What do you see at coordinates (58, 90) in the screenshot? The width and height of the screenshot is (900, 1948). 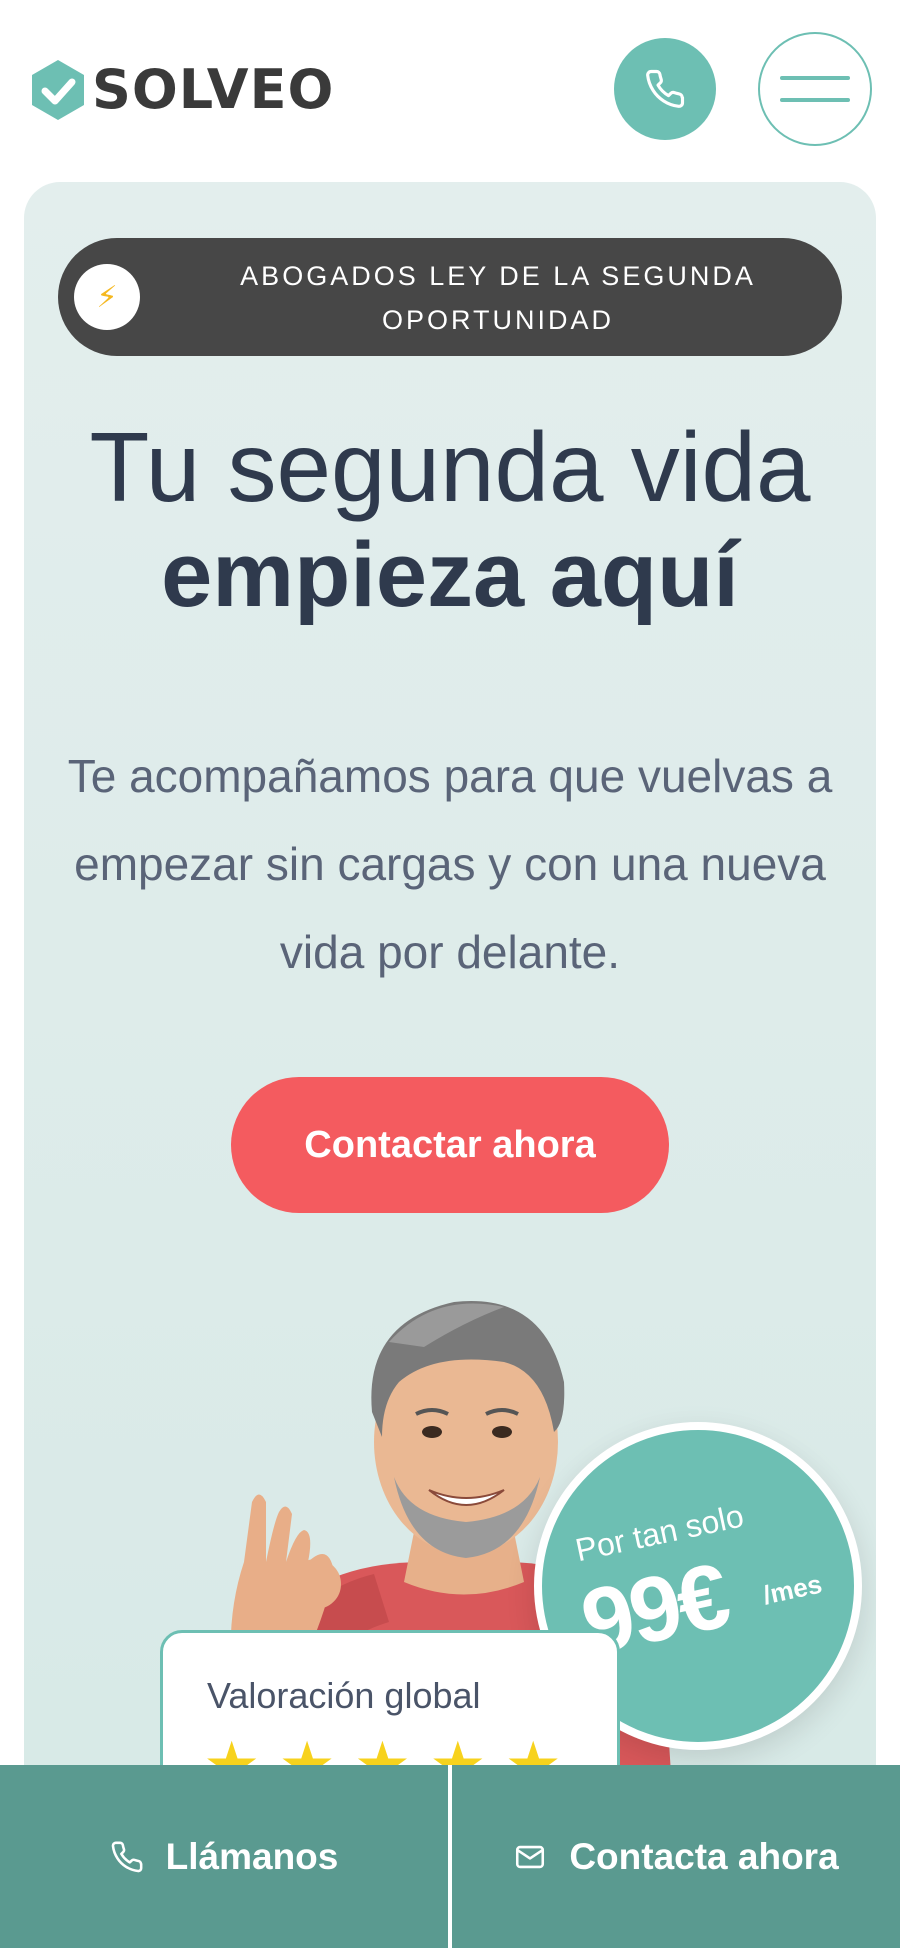 I see `logo-hexagon-check-icon` at bounding box center [58, 90].